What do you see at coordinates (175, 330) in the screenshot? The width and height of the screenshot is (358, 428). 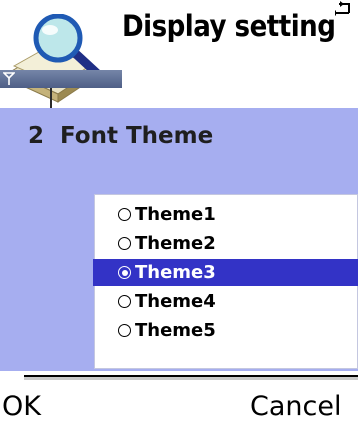 I see `option-label: Theme5` at bounding box center [175, 330].